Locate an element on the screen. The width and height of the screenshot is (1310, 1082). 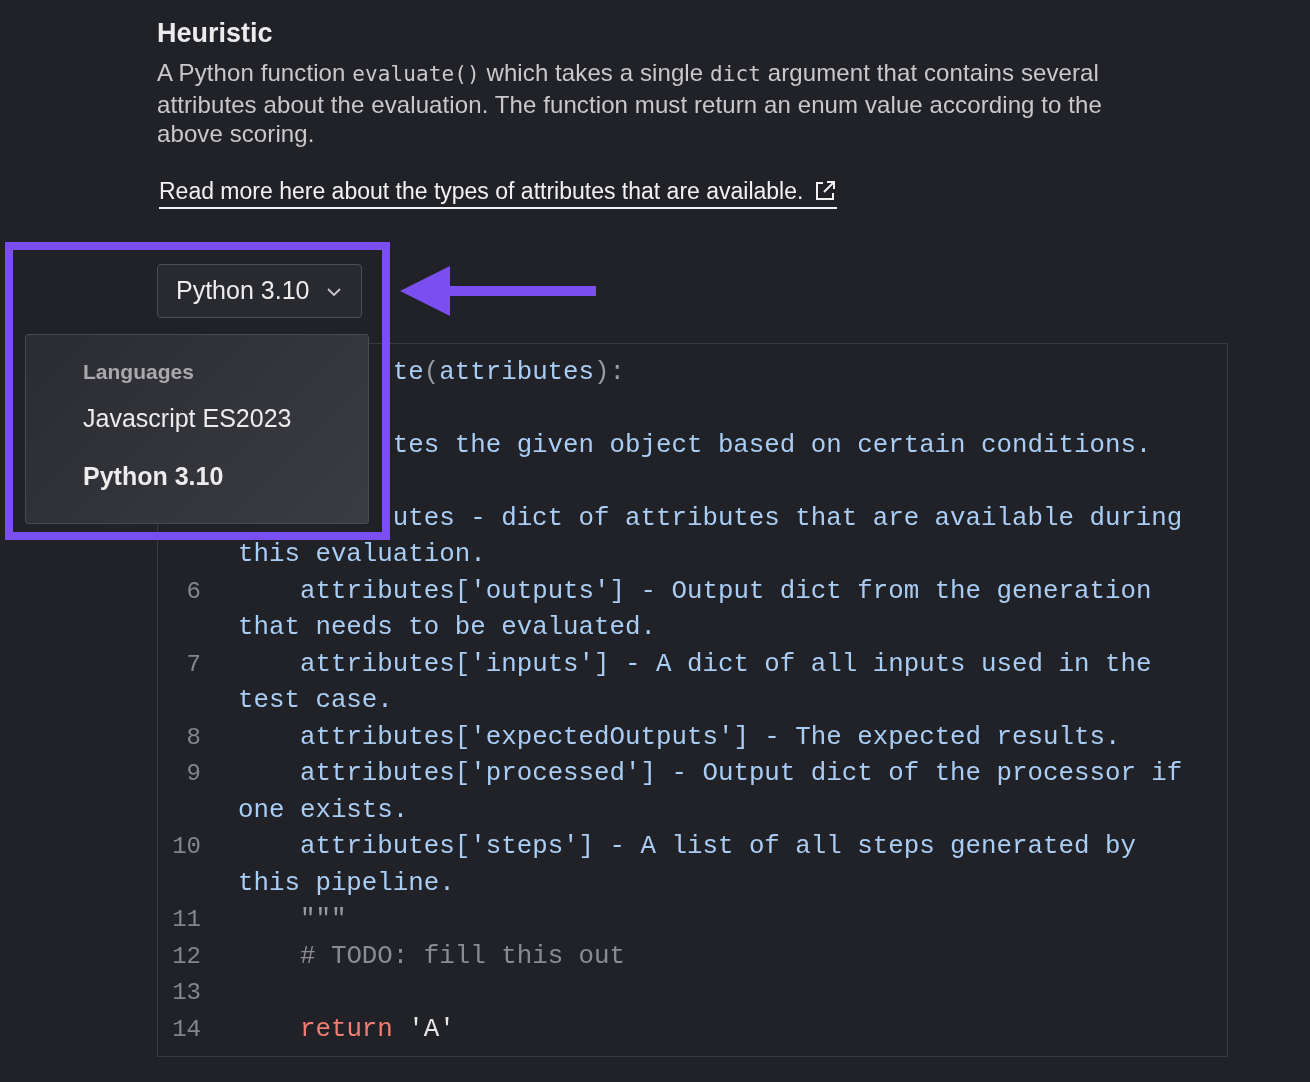
menu-header: Languages is located at coordinates (139, 371).